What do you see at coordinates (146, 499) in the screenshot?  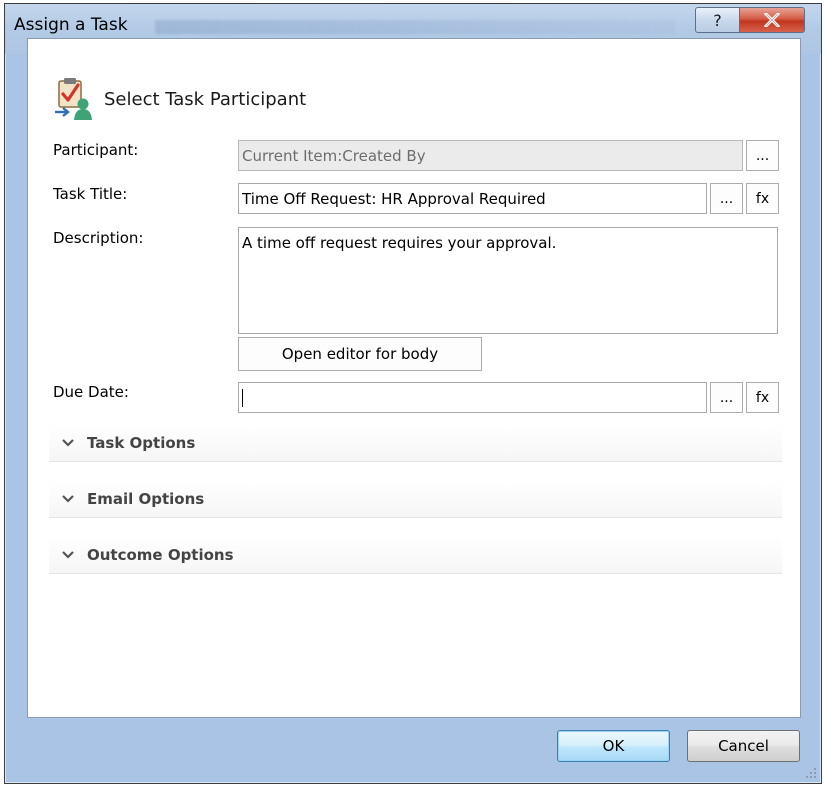 I see `section-label: Email Options` at bounding box center [146, 499].